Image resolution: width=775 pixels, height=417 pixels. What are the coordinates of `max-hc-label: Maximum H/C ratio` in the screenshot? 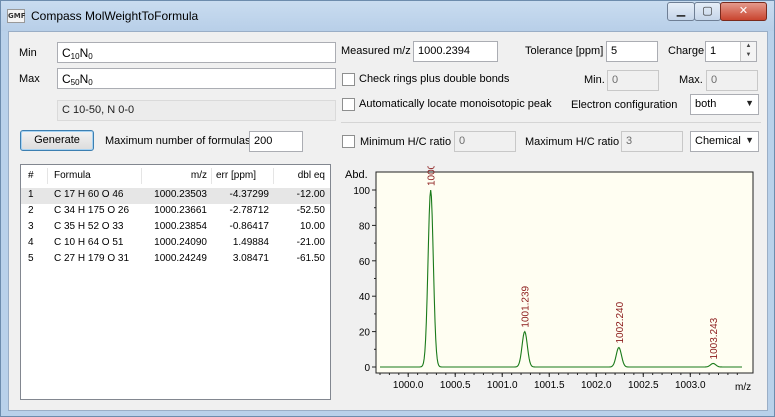 It's located at (572, 142).